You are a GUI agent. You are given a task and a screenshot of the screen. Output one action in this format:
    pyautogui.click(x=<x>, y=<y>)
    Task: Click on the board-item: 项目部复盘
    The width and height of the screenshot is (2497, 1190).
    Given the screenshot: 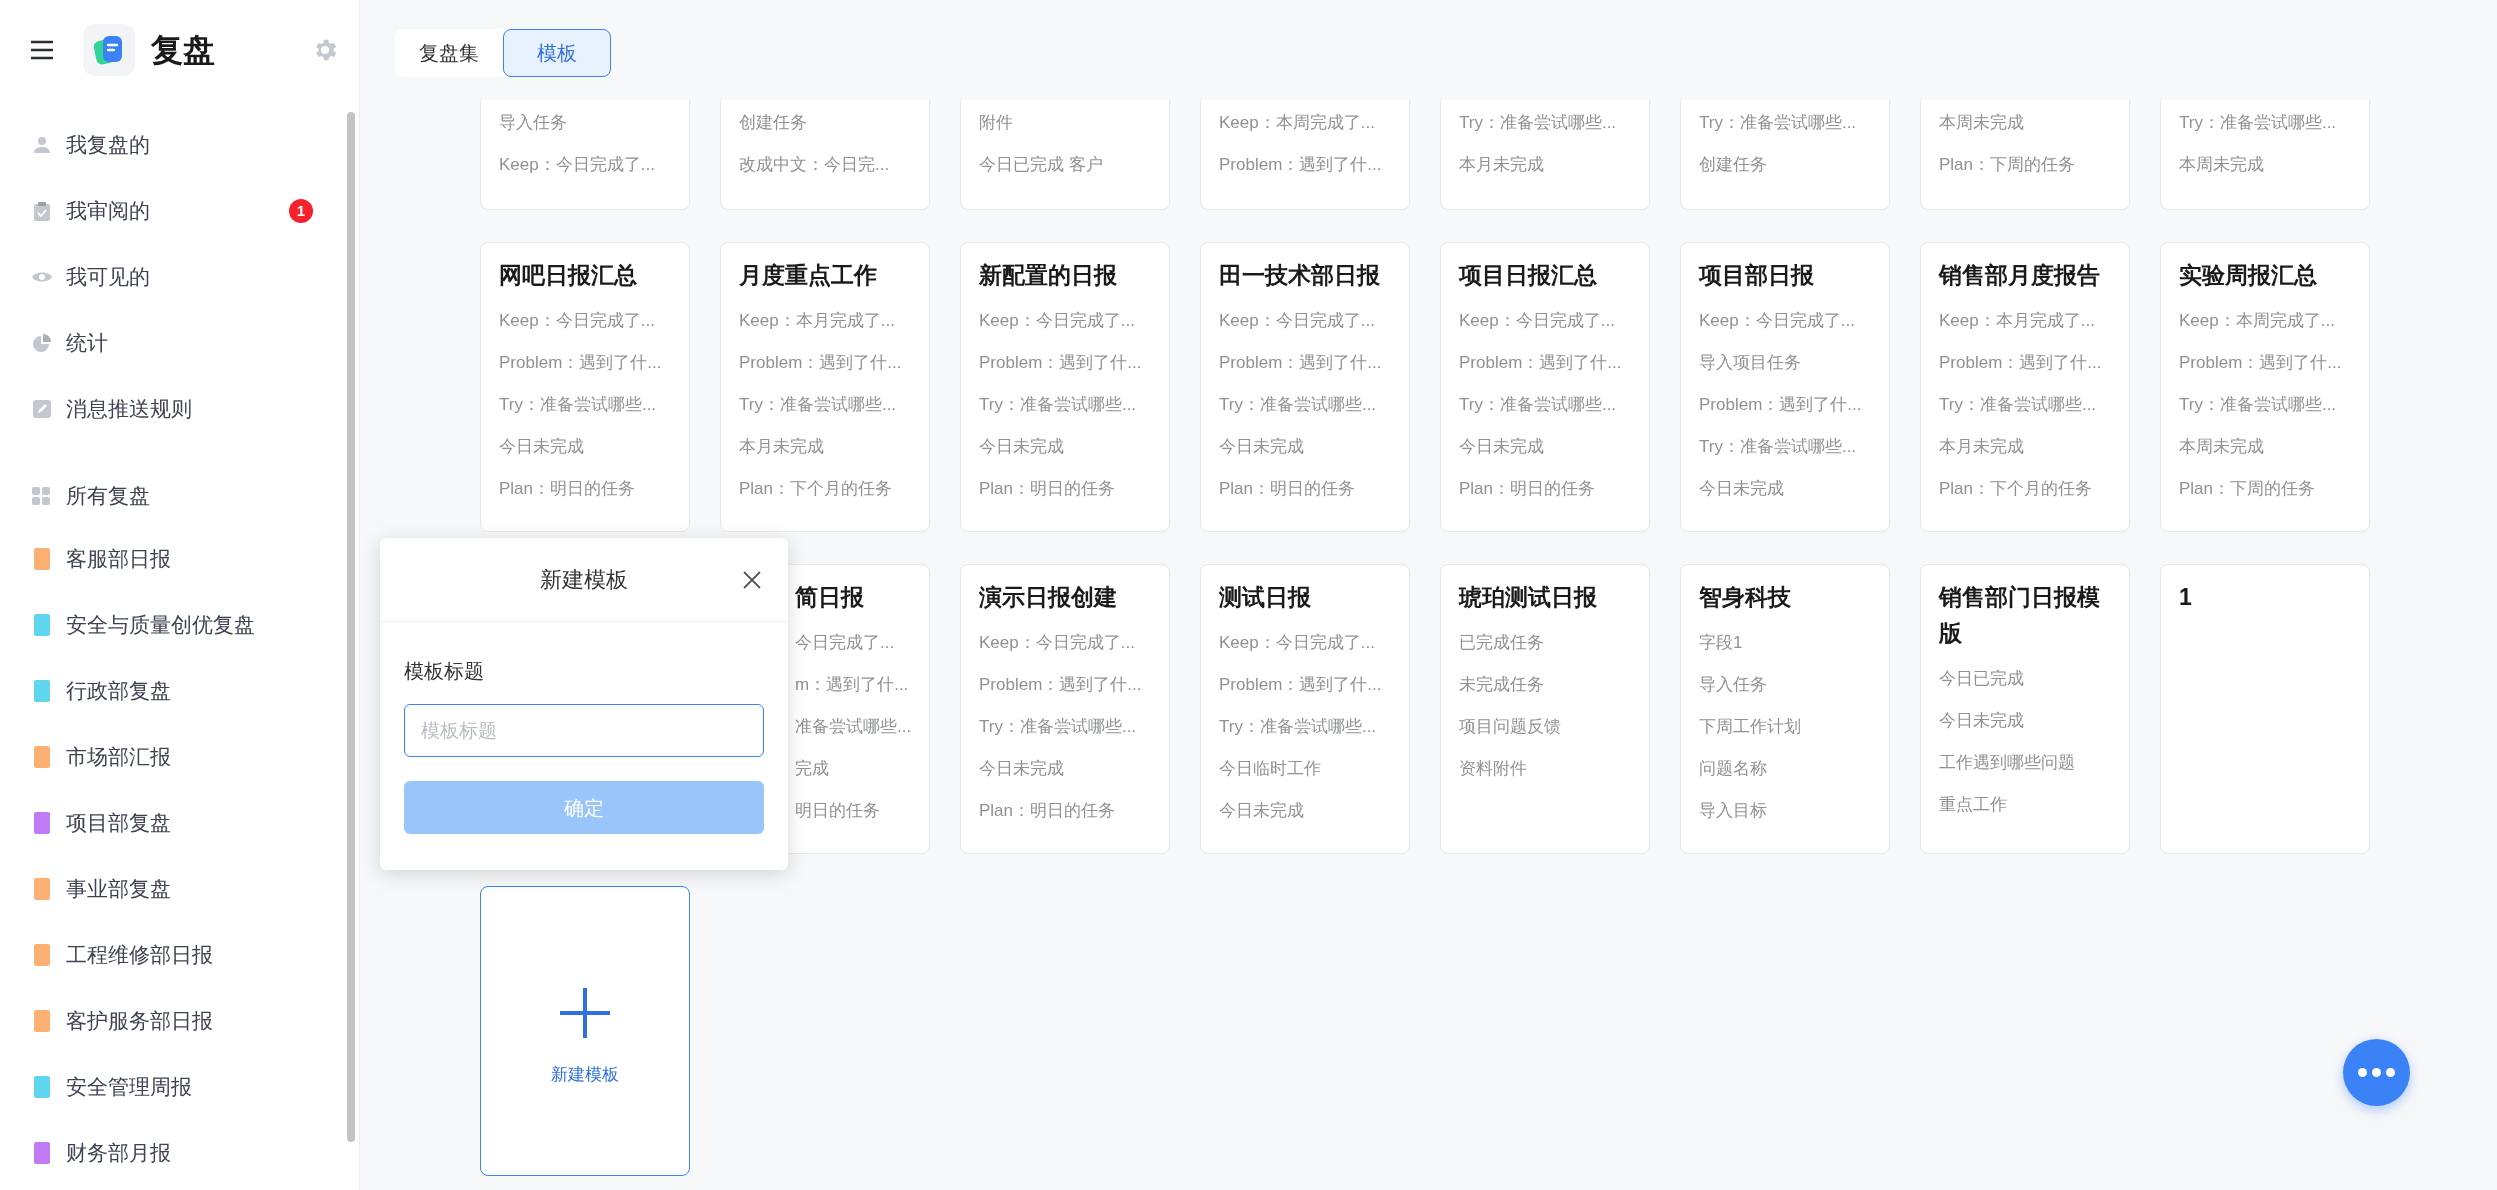 What is the action you would take?
    pyautogui.click(x=173, y=823)
    